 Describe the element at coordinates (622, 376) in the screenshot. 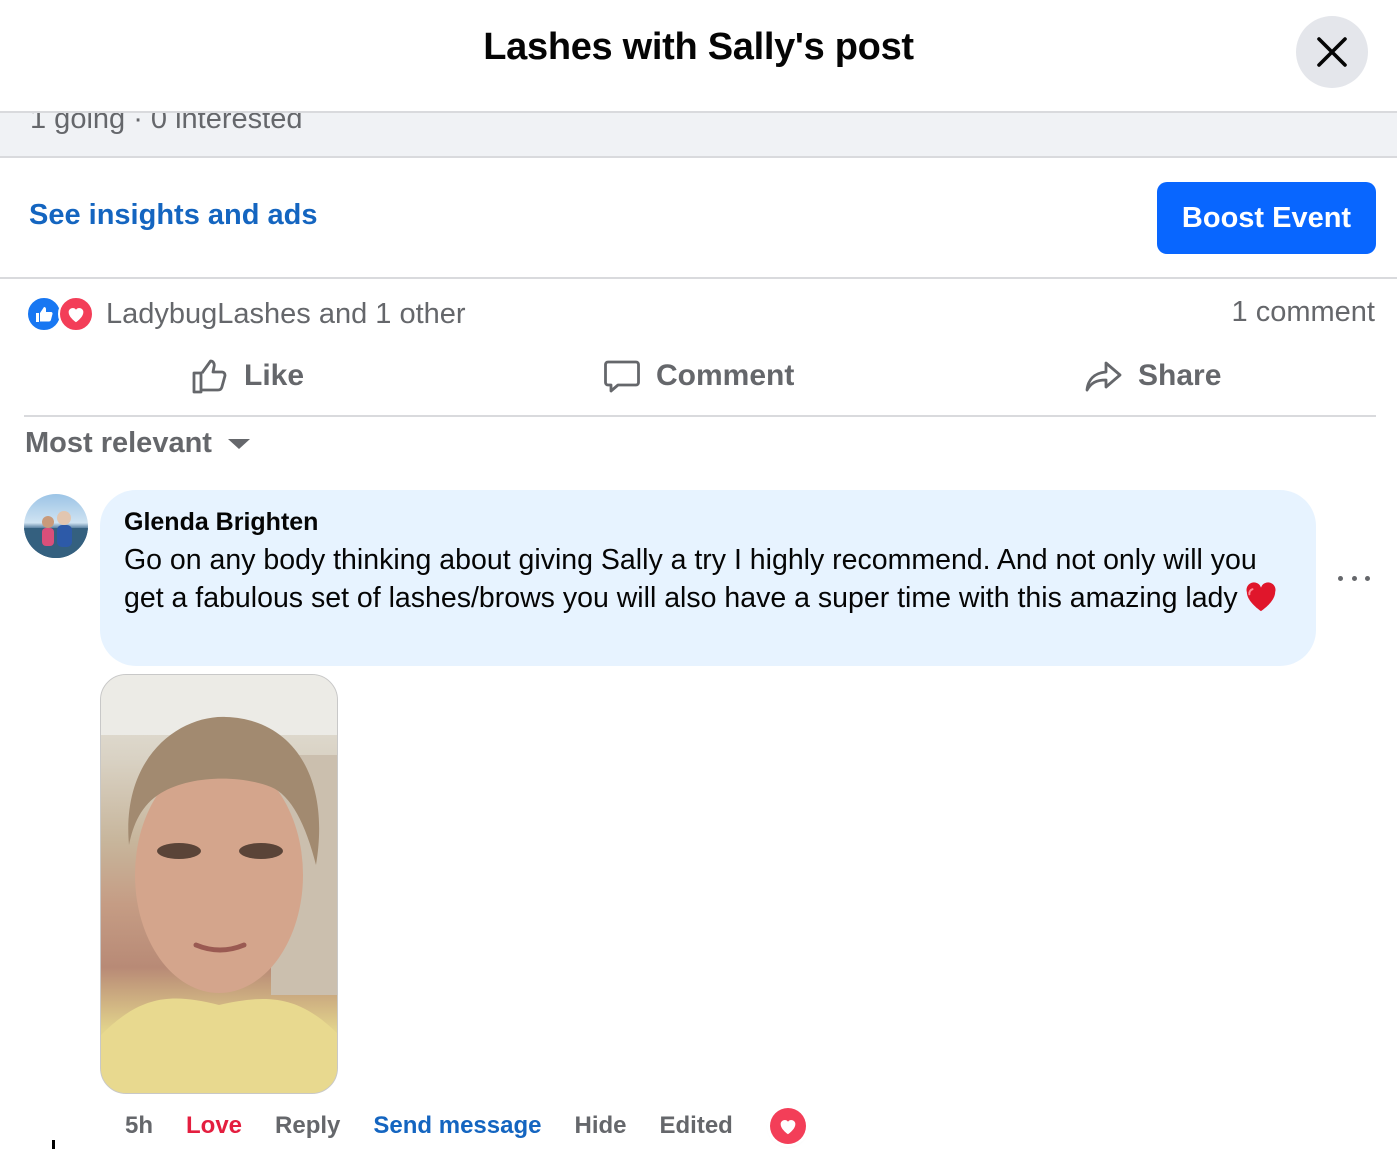

I see `comment-bubble-icon` at that location.